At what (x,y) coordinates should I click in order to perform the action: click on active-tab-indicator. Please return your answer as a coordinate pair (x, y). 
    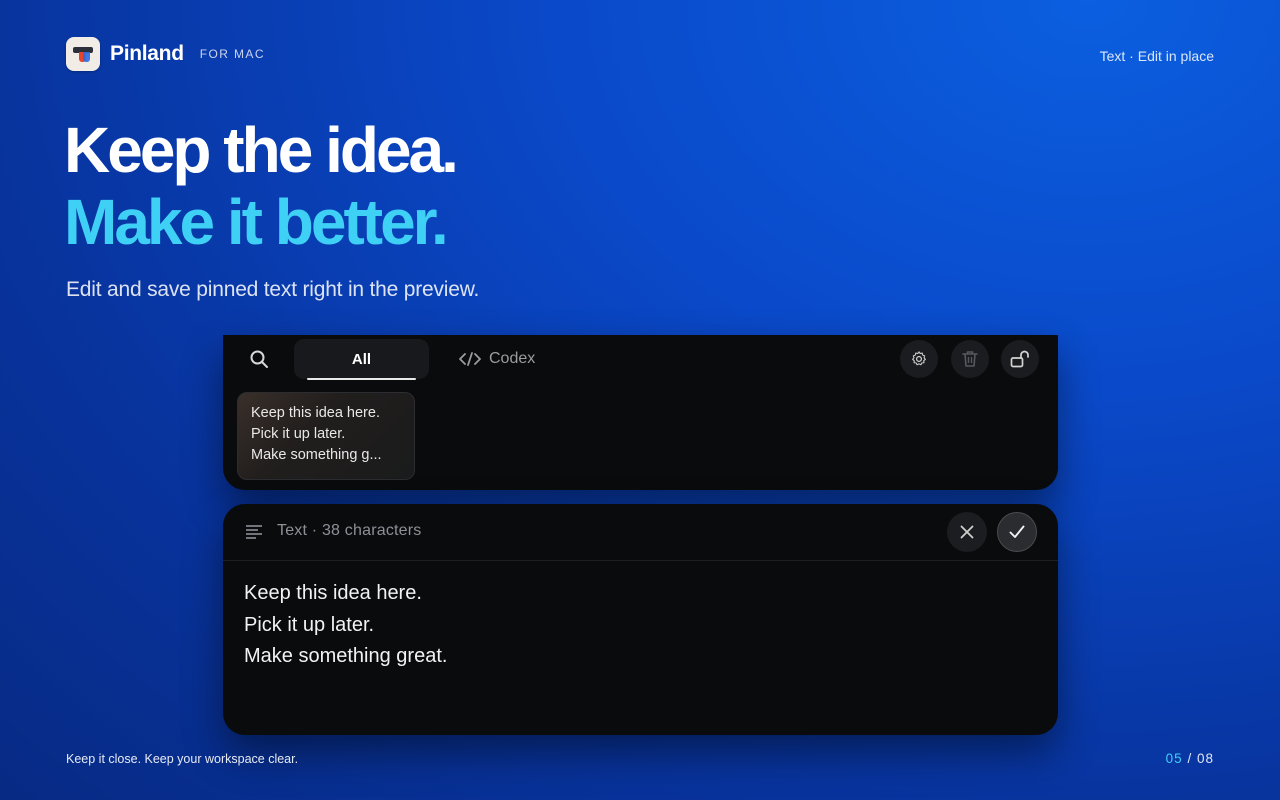
    Looking at the image, I should click on (361, 379).